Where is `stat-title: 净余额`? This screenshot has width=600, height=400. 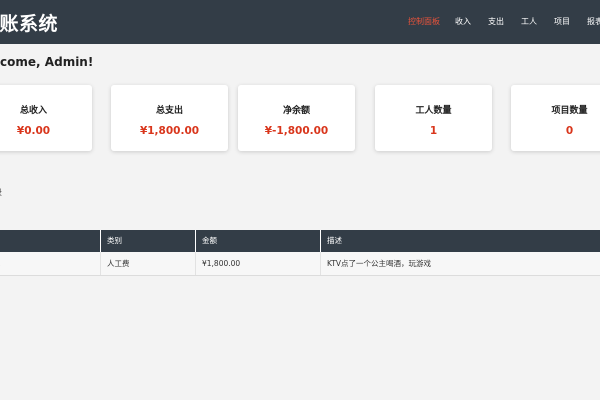 stat-title: 净余额 is located at coordinates (296, 111).